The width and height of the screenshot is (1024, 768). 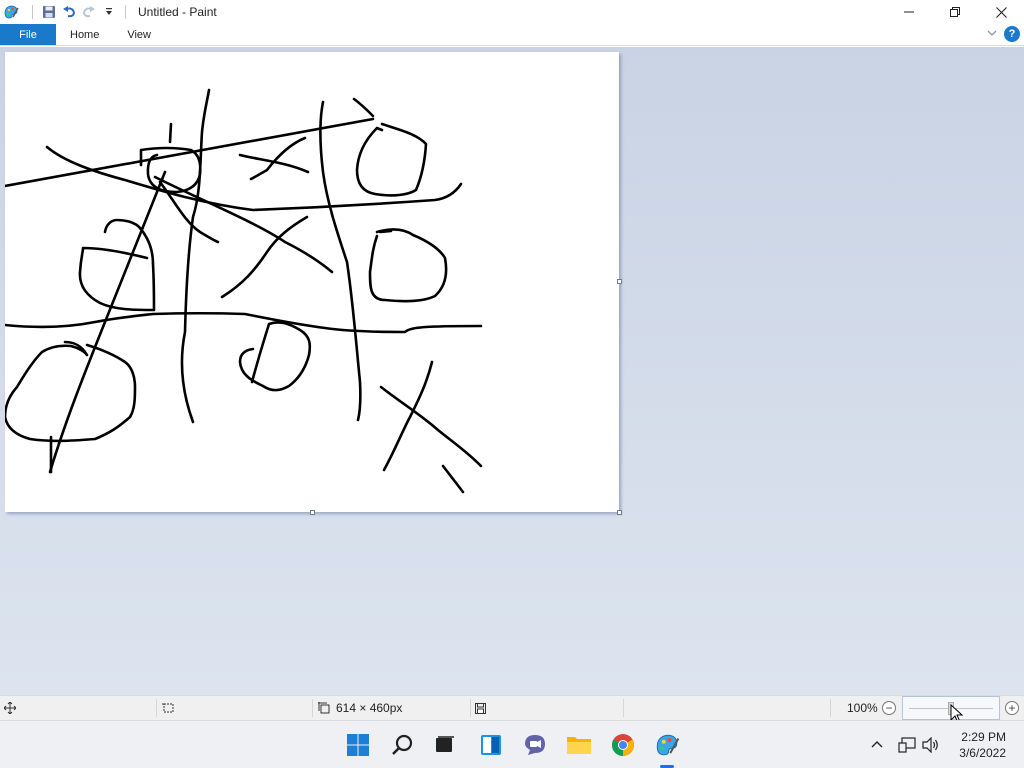 I want to click on task-view-icon, so click(x=444, y=745).